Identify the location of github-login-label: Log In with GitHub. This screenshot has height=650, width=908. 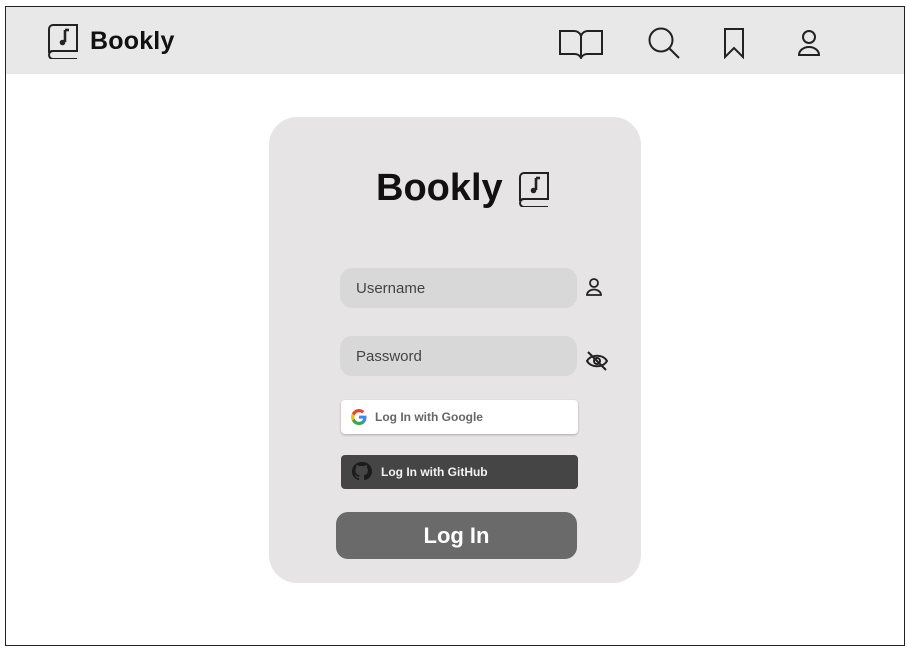
(434, 472).